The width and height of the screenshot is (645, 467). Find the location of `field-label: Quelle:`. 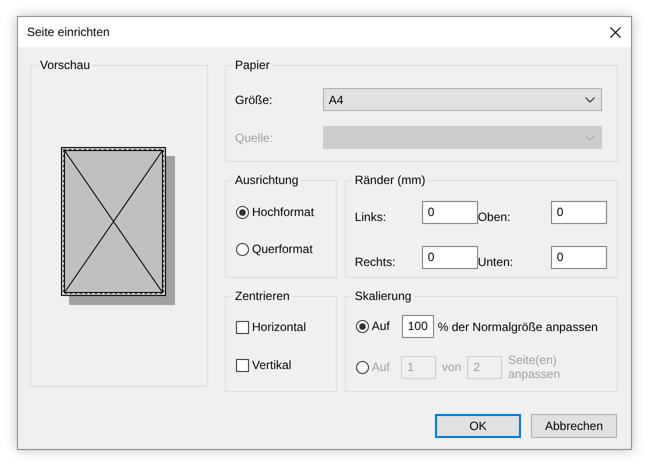

field-label: Quelle: is located at coordinates (254, 137).